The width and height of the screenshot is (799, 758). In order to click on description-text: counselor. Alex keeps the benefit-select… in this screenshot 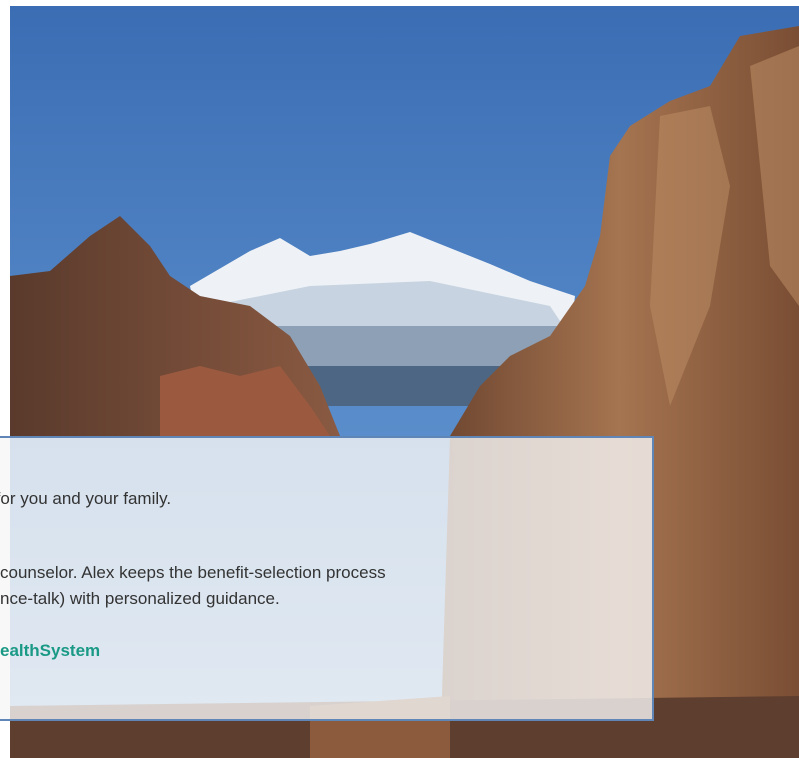, I will do `click(314, 586)`.